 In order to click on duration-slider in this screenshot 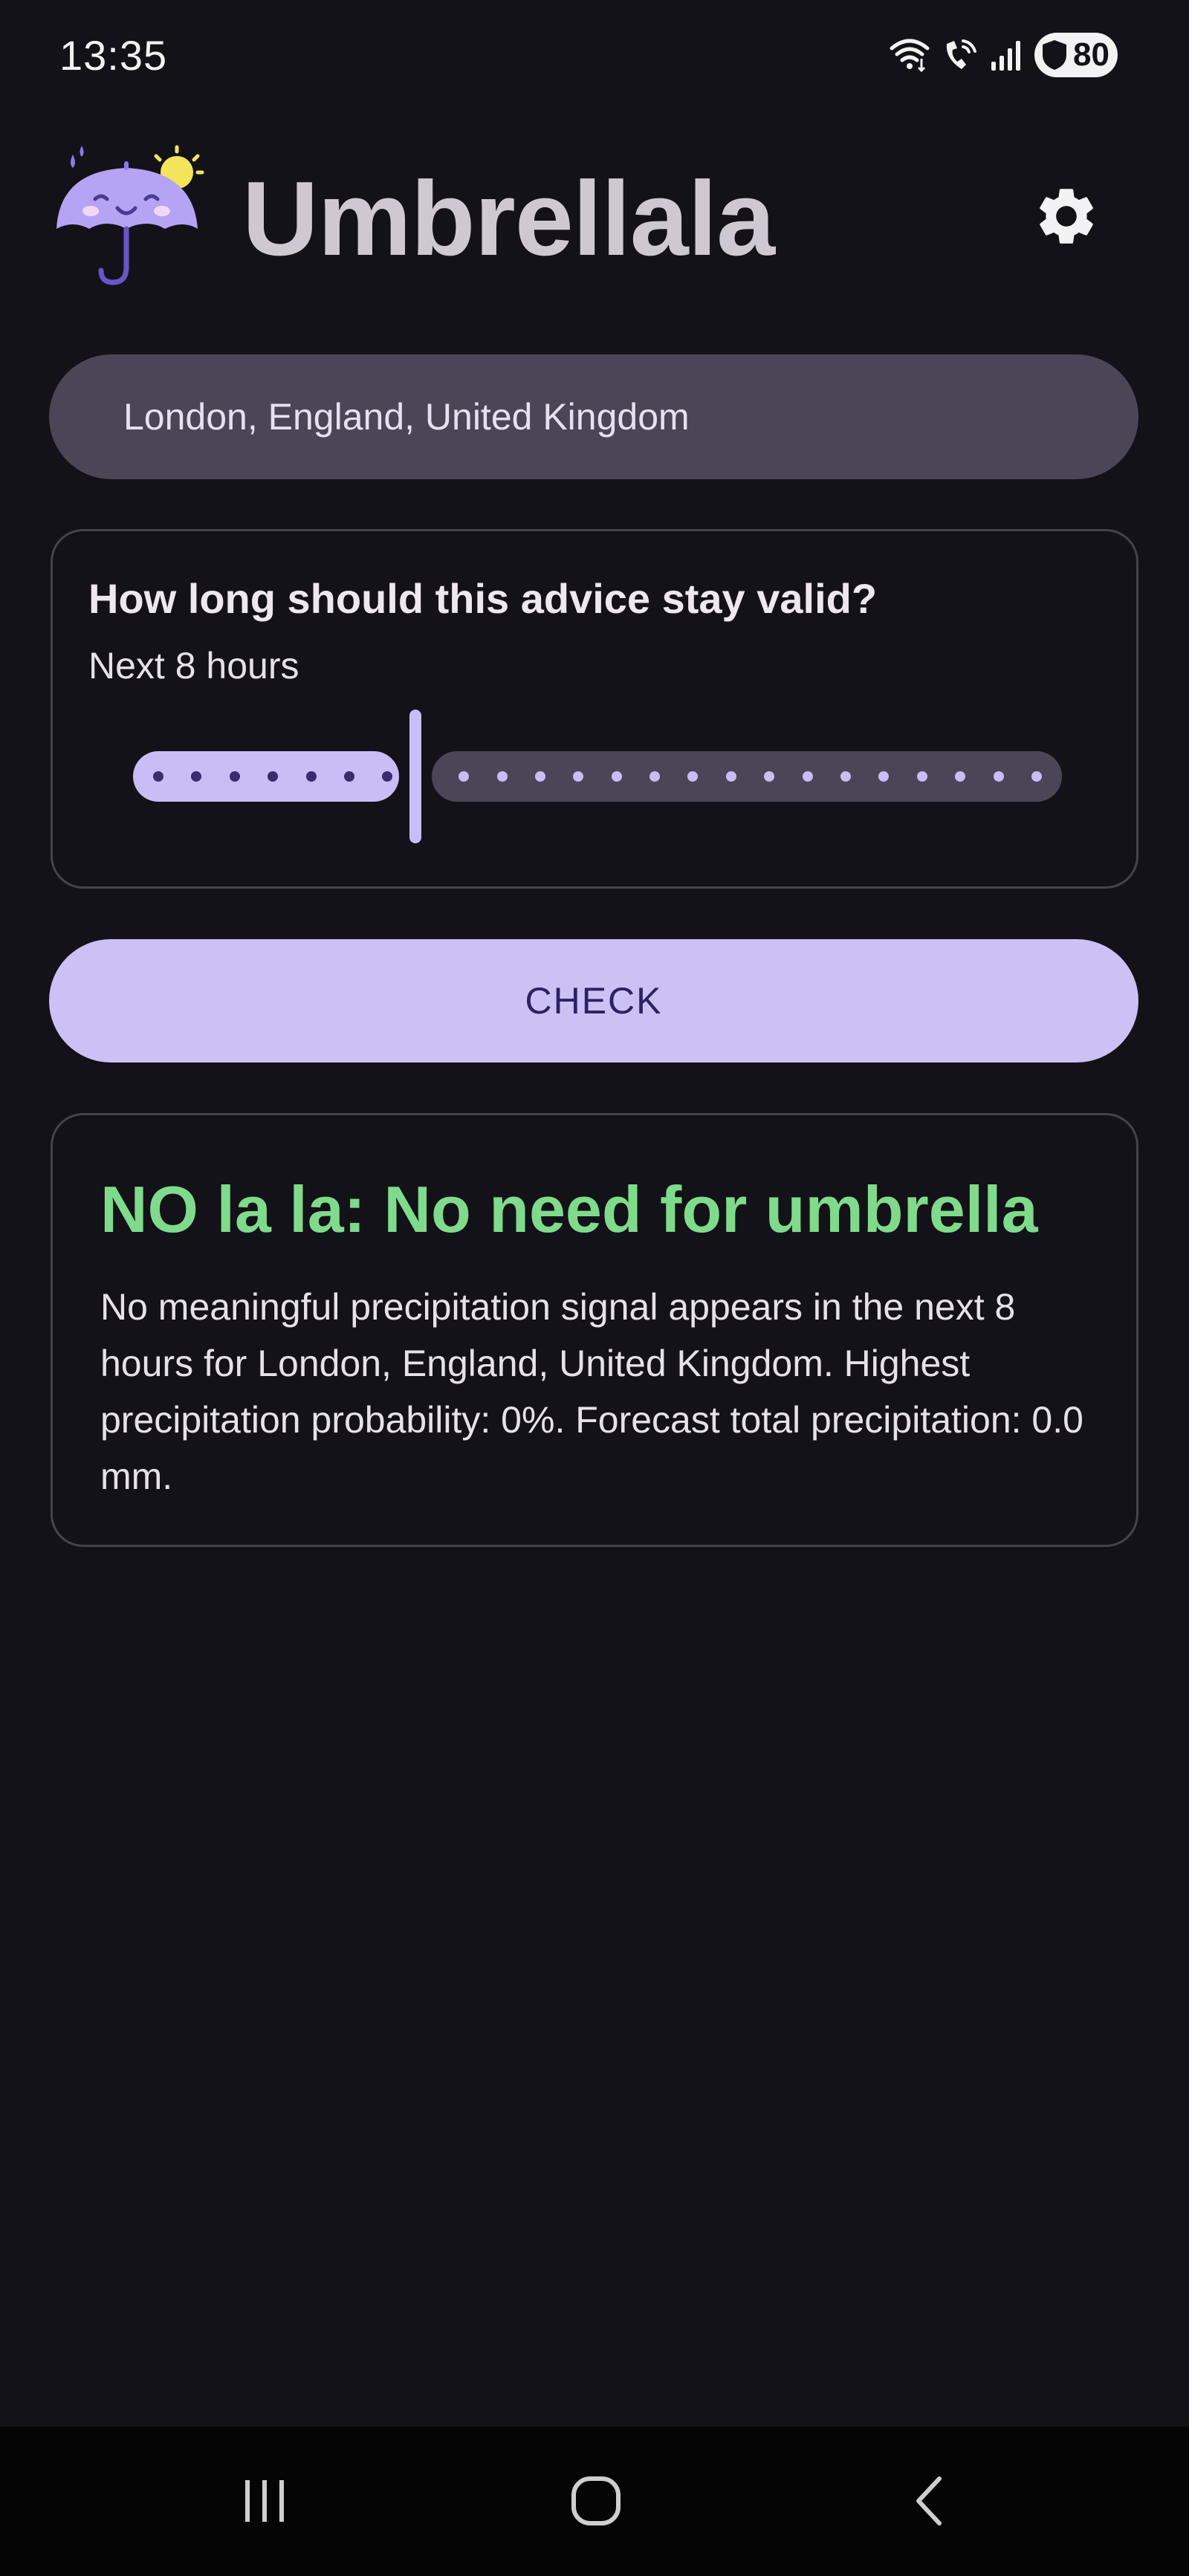, I will do `click(597, 780)`.